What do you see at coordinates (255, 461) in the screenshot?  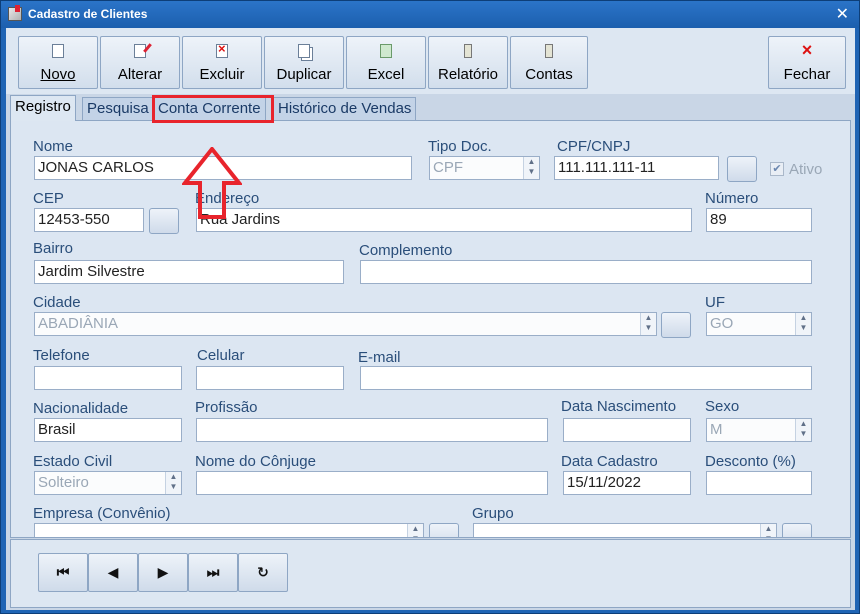 I see `nome-conjuge-label: Nome do Cônjuge` at bounding box center [255, 461].